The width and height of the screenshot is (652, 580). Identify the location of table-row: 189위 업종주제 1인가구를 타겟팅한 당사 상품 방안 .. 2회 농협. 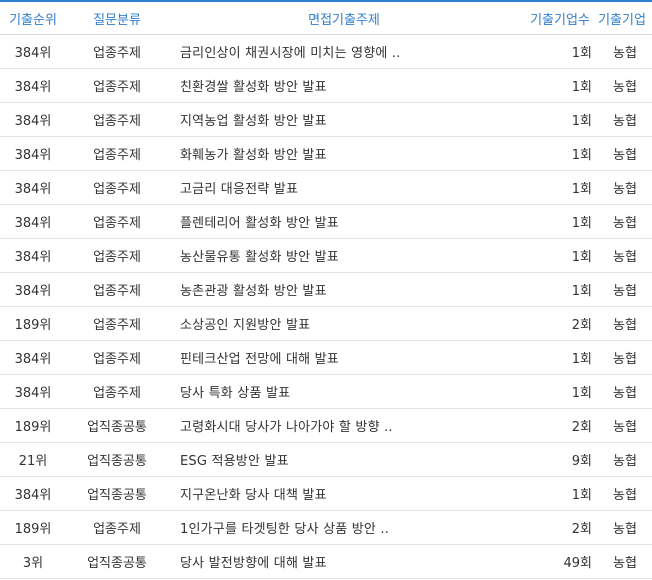
(326, 528).